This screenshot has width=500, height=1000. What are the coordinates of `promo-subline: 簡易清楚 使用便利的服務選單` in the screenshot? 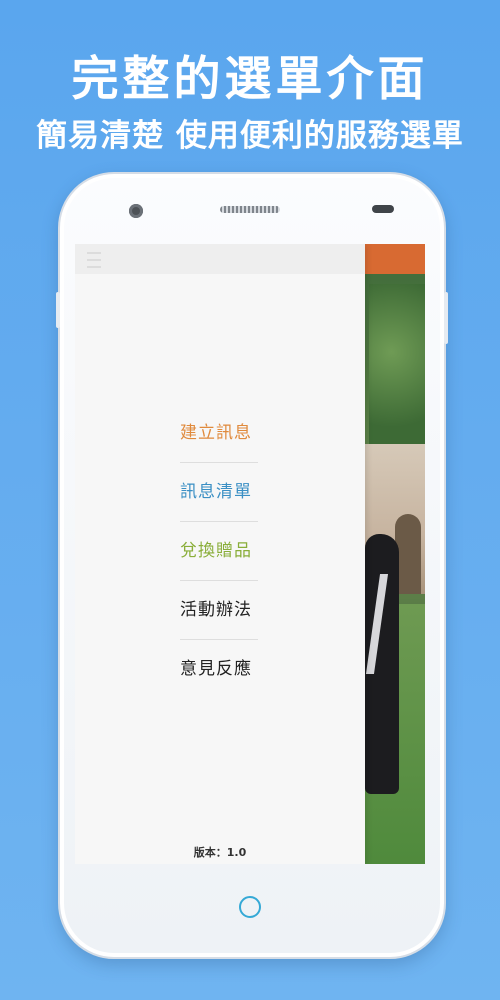 It's located at (250, 136).